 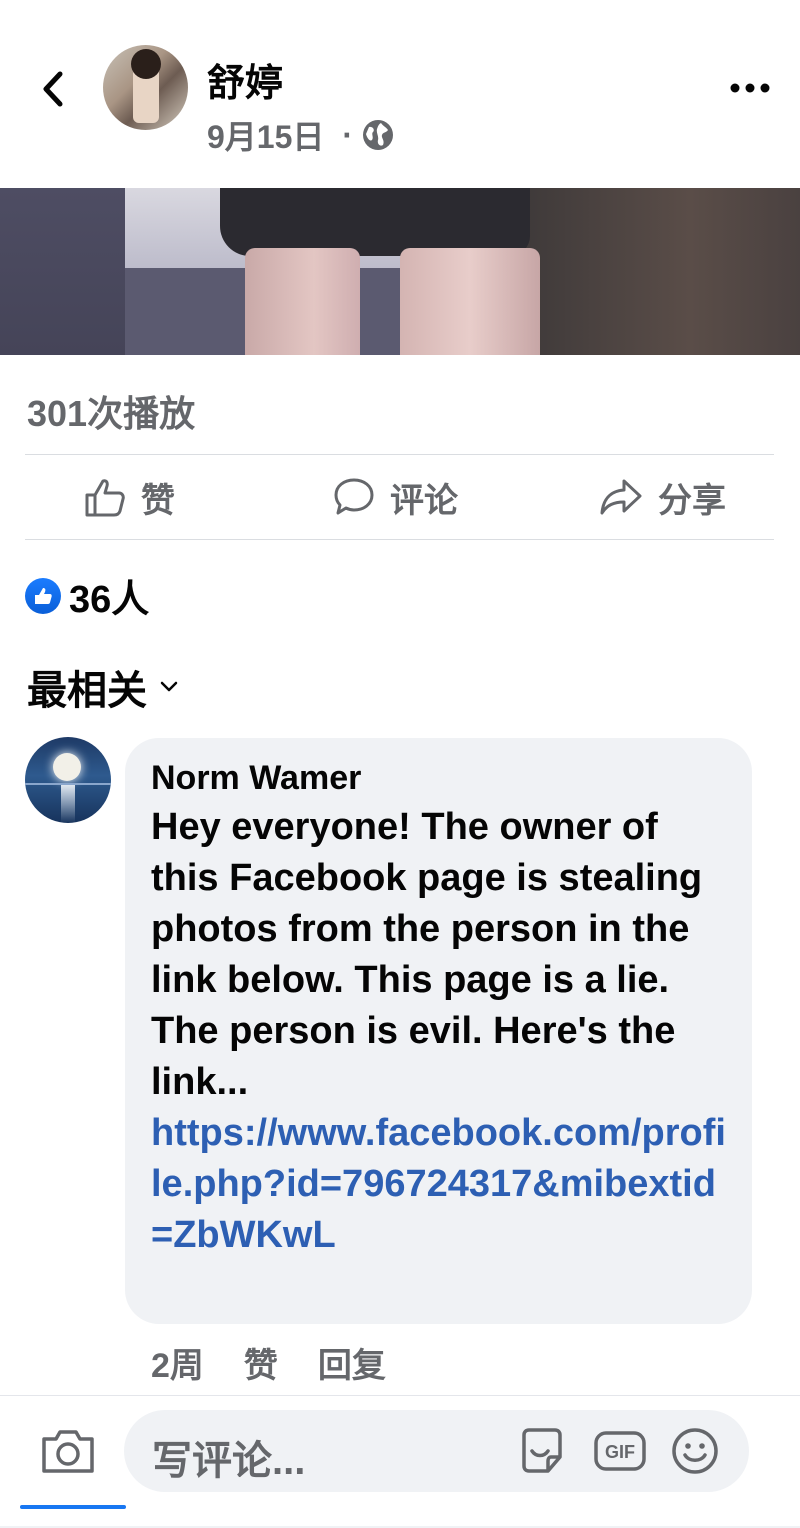 I want to click on globe-icon, so click(x=378, y=135).